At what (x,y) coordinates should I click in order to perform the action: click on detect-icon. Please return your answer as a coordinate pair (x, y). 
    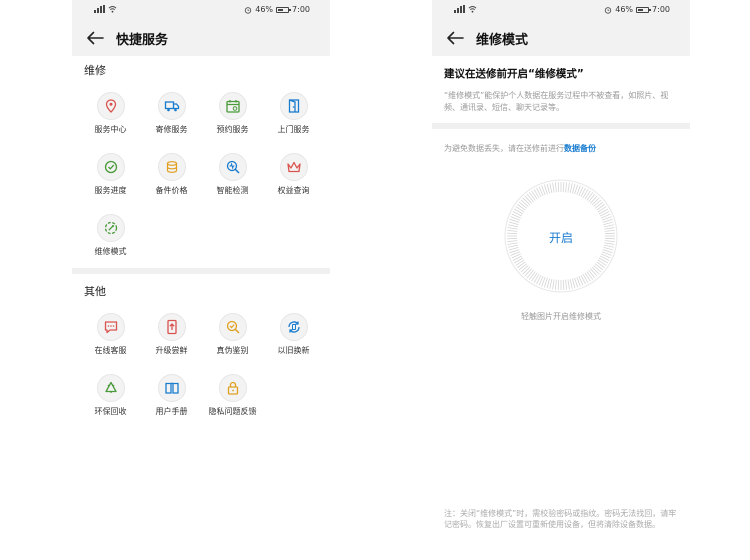
    Looking at the image, I should click on (232, 167).